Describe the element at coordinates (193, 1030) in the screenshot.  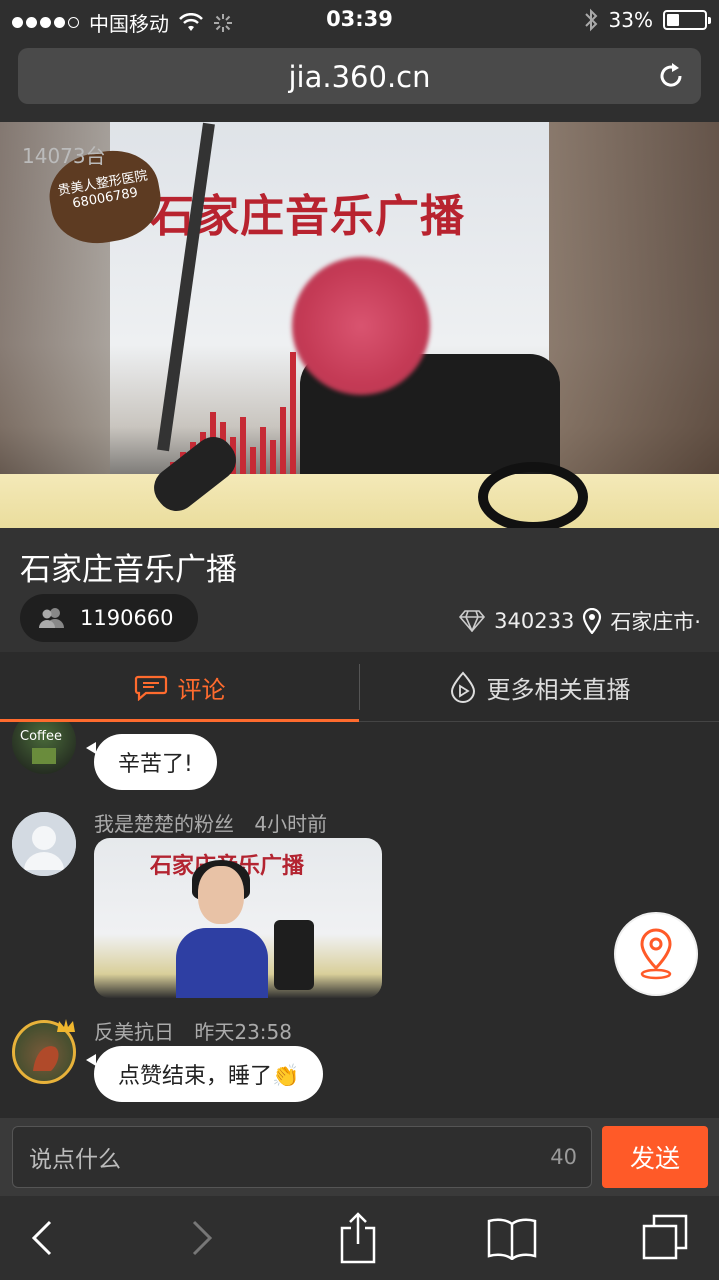
I see `comment-meta: 反美抗日 昨天23:58` at that location.